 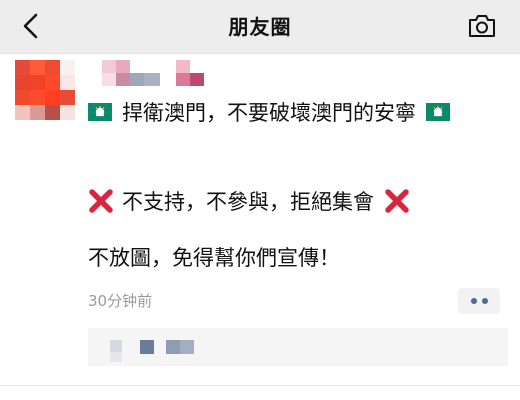 I want to click on post-line-2-text: 不支持，不參與，拒絕集會, so click(x=248, y=202).